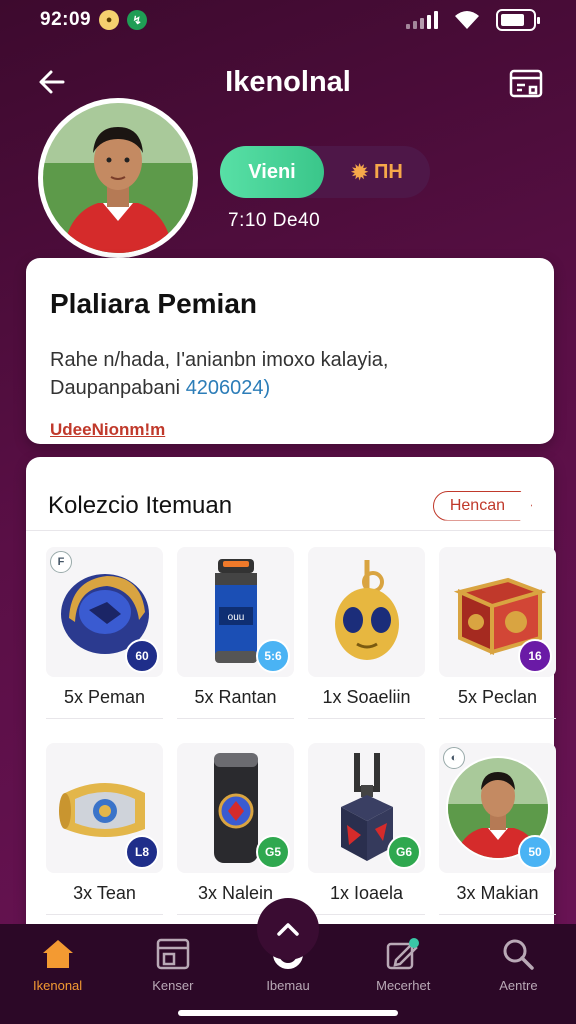 The image size is (576, 1024). I want to click on collection-title: Kolezcio Itemuan, so click(140, 505).